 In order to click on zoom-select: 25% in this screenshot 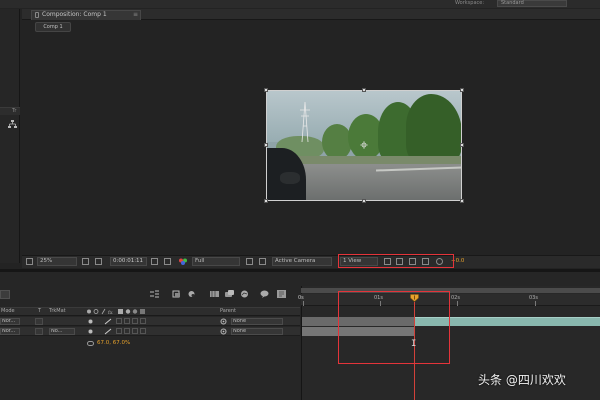, I will do `click(57, 261)`.